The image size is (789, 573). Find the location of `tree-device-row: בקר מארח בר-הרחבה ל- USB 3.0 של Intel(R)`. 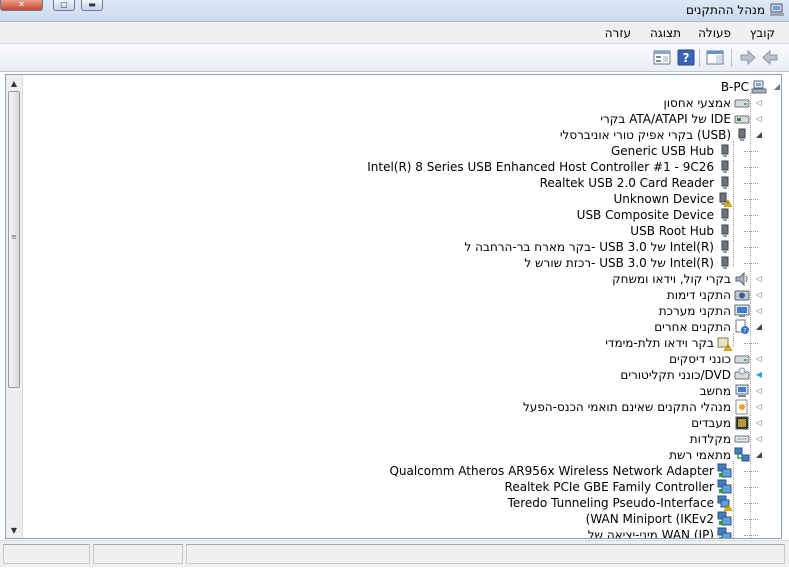

tree-device-row: בקר מארח בר-הרחבה ל- USB 3.0 של Intel(R) is located at coordinates (402, 247).